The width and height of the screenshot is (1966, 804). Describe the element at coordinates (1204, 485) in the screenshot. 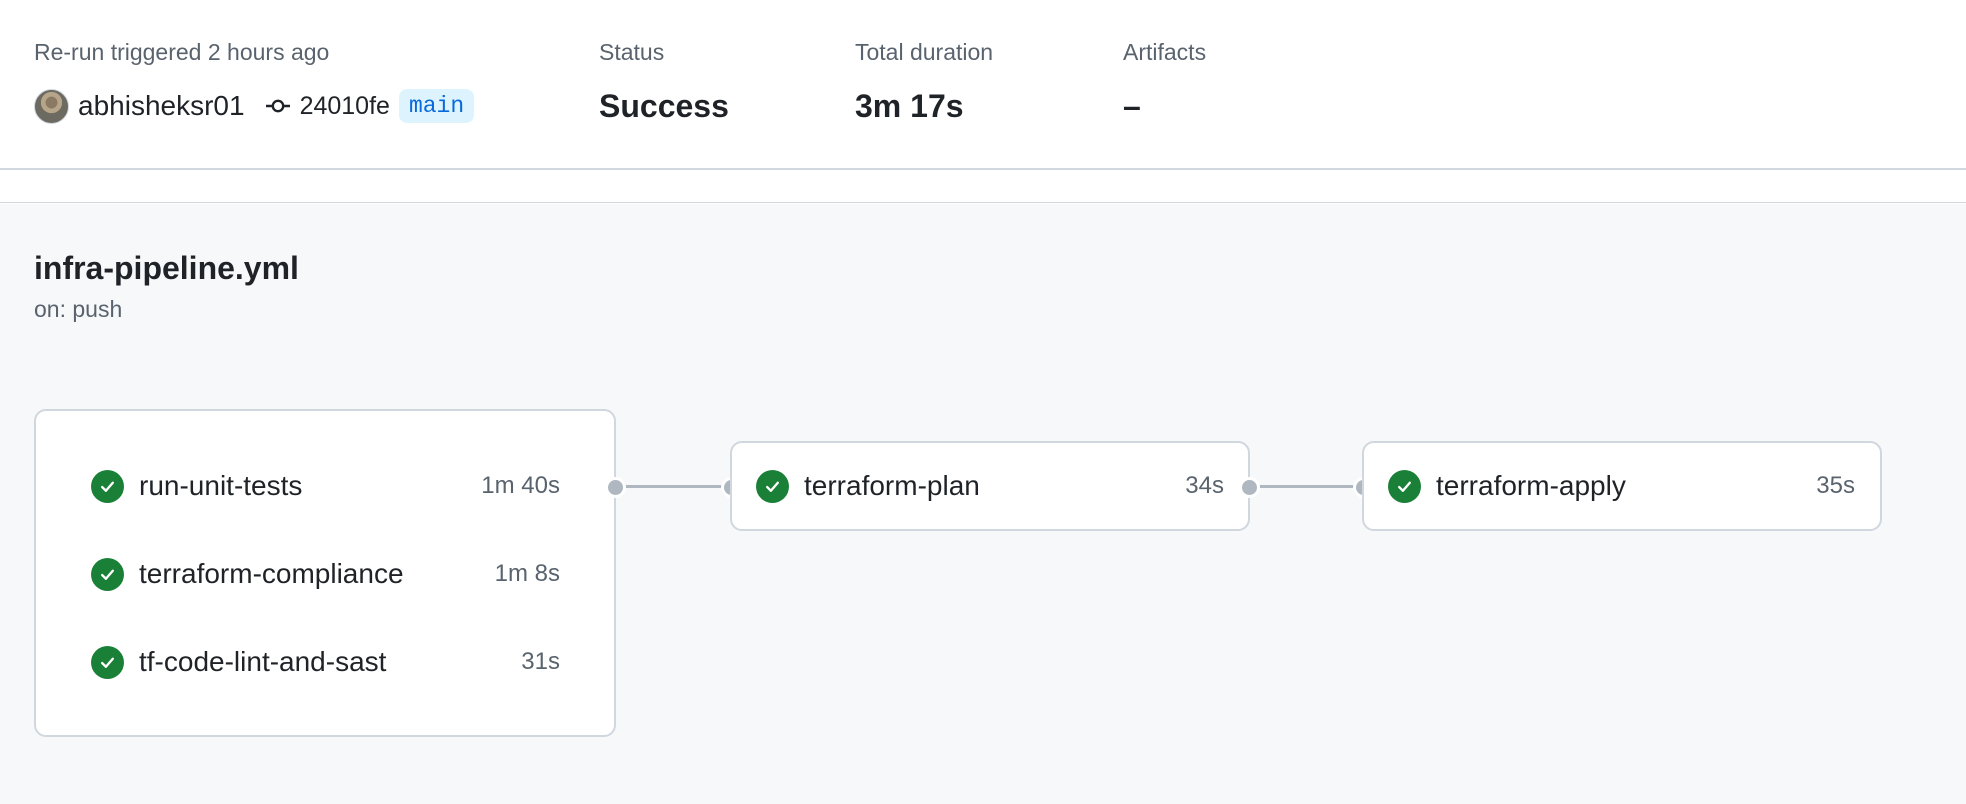

I see `job-duration: 34s` at that location.